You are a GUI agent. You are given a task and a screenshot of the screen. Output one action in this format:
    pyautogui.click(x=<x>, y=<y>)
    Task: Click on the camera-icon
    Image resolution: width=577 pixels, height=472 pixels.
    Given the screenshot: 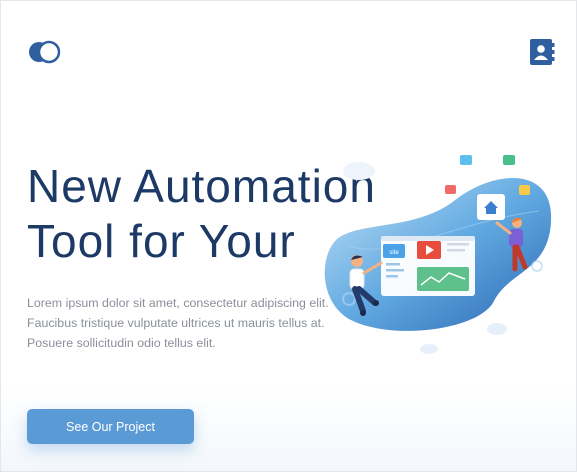 What is the action you would take?
    pyautogui.click(x=509, y=160)
    